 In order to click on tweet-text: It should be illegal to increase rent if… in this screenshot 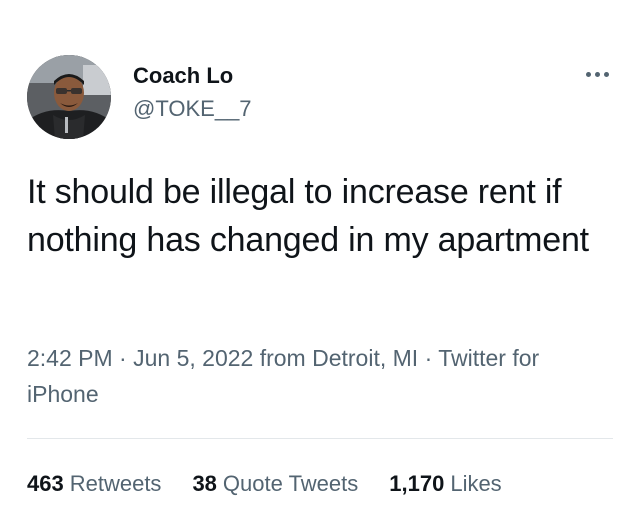, I will do `click(308, 216)`.